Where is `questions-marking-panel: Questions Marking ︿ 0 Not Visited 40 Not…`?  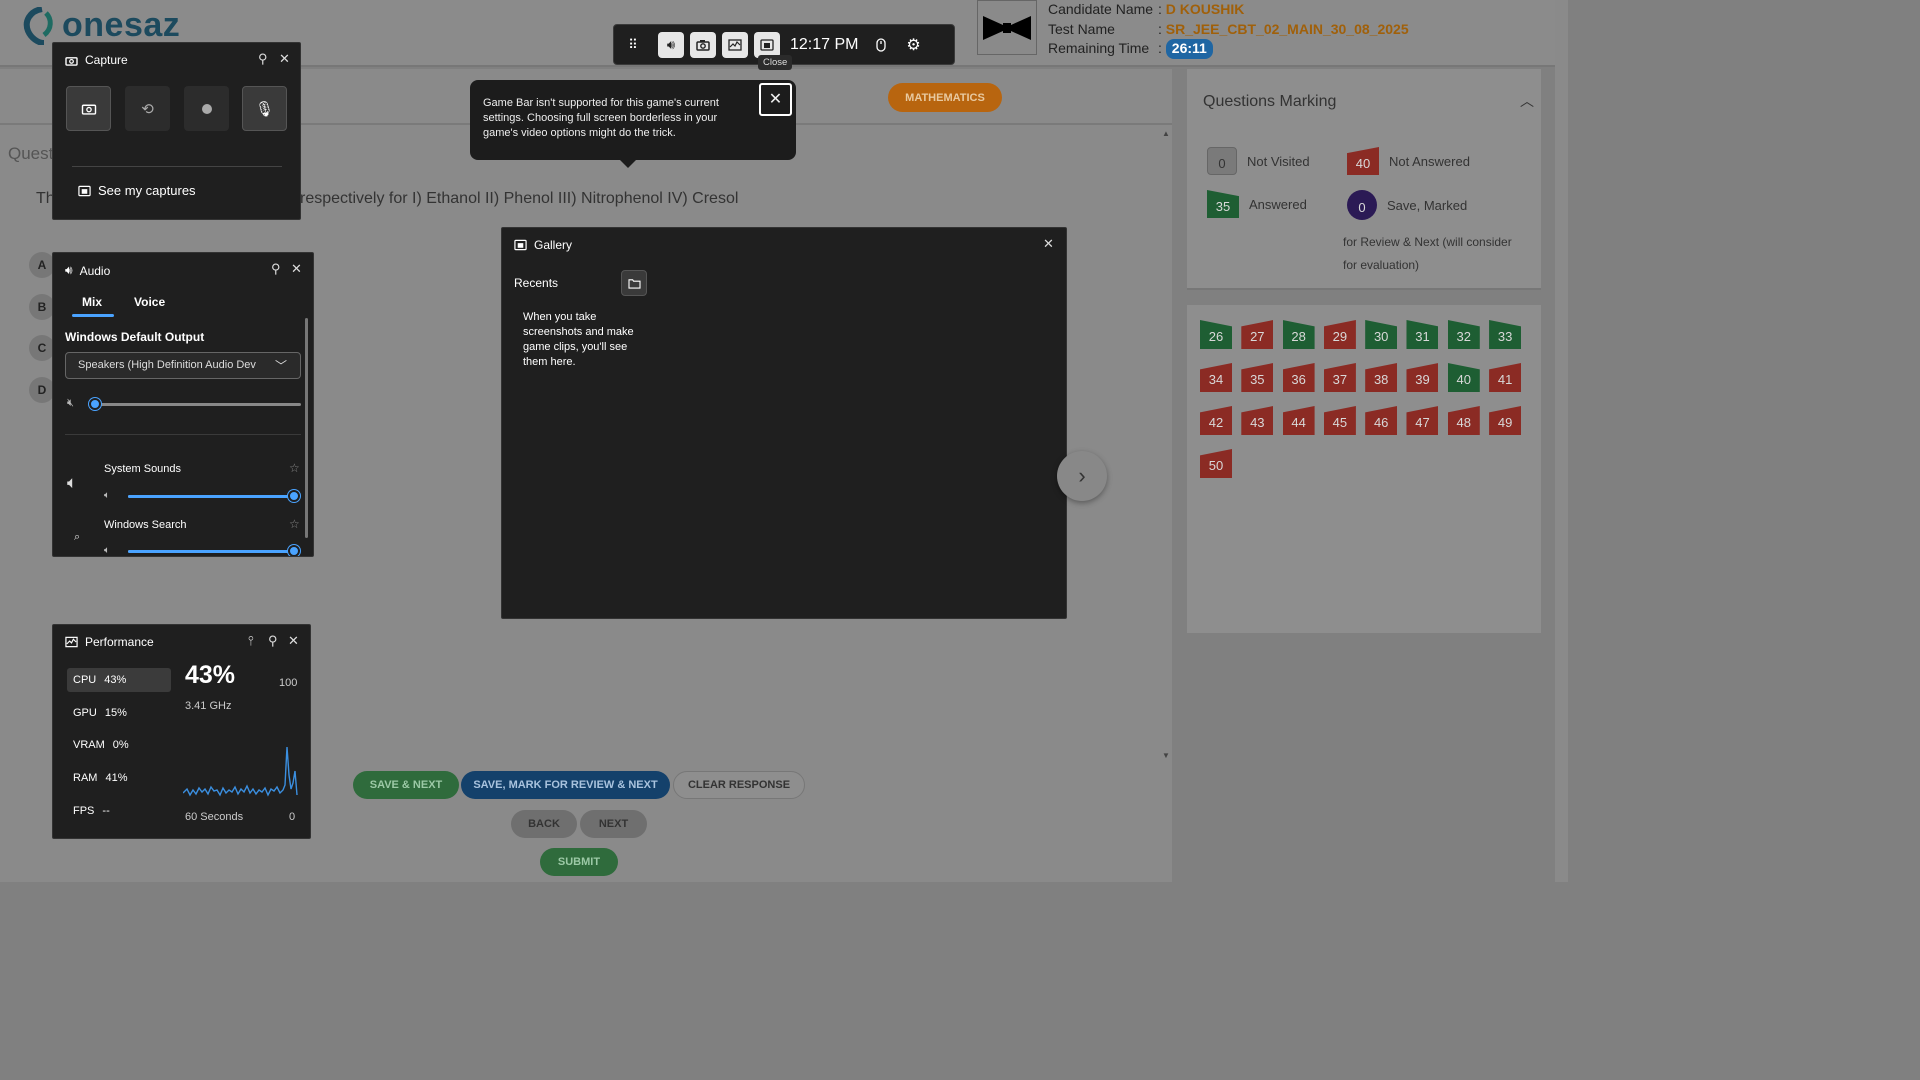 questions-marking-panel: Questions Marking ︿ 0 Not Visited 40 Not… is located at coordinates (1364, 179).